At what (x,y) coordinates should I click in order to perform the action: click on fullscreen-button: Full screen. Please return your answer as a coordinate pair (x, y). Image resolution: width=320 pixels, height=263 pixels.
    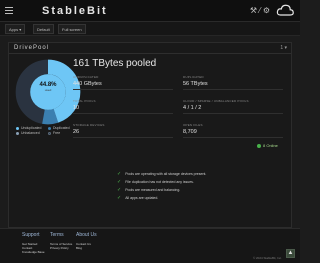
    Looking at the image, I should click on (72, 29).